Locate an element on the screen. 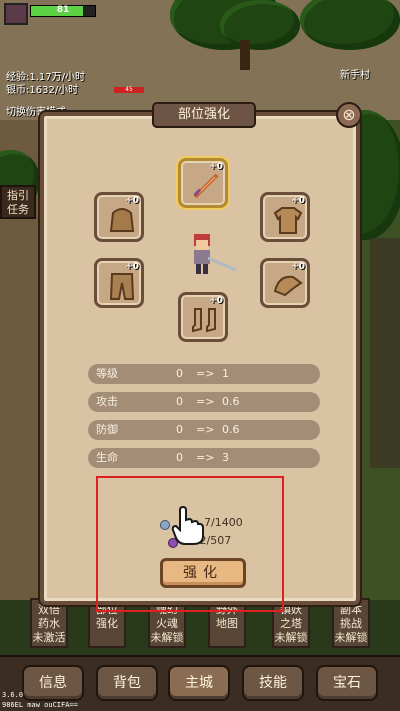 The width and height of the screenshot is (400, 711). dungeon-challenge-button: 副本 挑战 未解锁 is located at coordinates (351, 623).